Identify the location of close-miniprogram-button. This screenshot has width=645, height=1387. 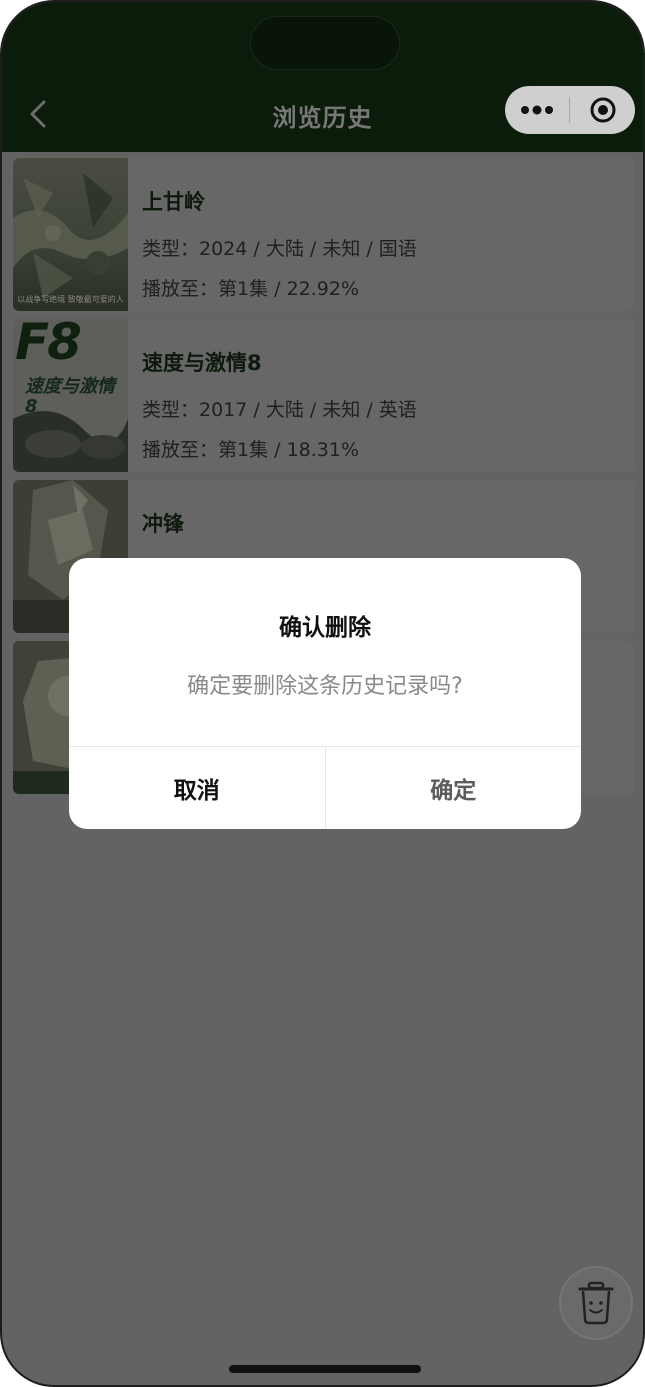
(602, 110).